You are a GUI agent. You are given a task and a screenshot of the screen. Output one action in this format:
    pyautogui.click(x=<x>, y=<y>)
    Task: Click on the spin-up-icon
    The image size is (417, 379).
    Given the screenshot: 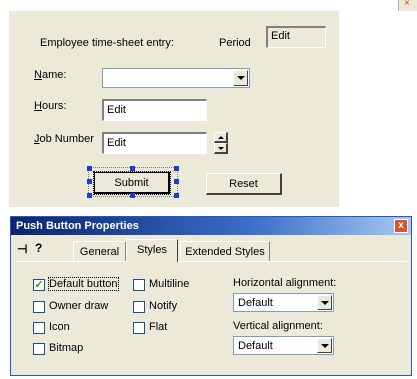 What is the action you would take?
    pyautogui.click(x=221, y=137)
    